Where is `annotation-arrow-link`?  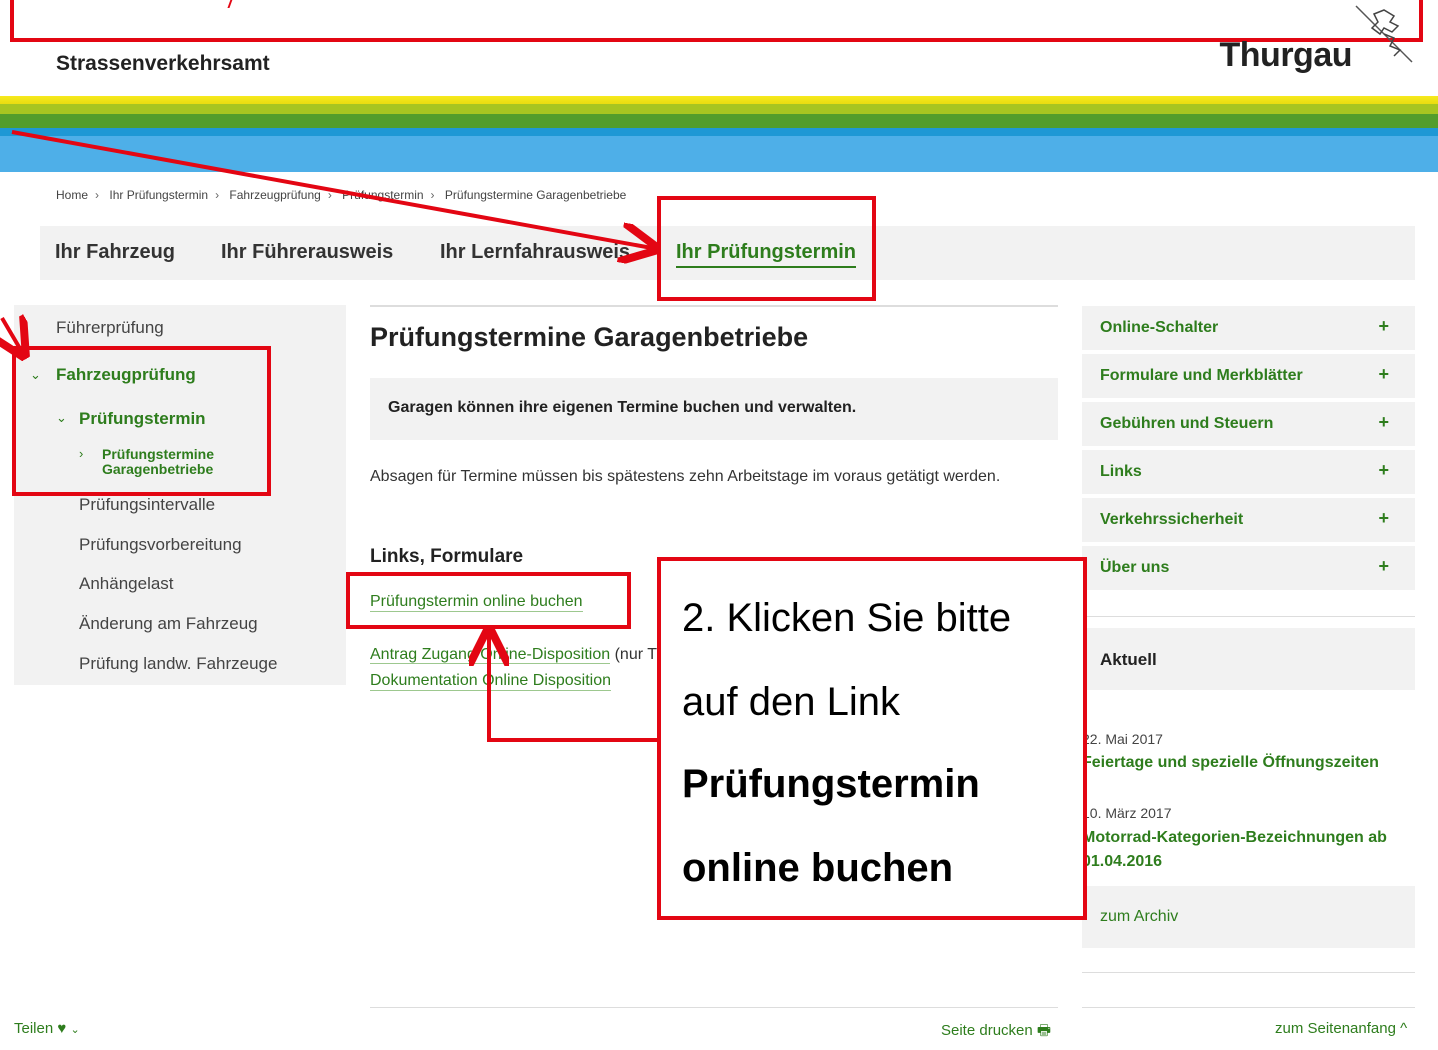 annotation-arrow-link is located at coordinates (573, 688).